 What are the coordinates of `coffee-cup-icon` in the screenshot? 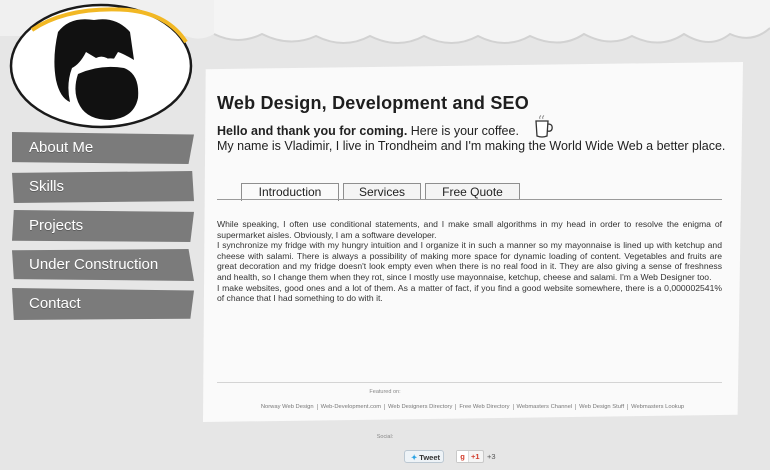 It's located at (544, 126).